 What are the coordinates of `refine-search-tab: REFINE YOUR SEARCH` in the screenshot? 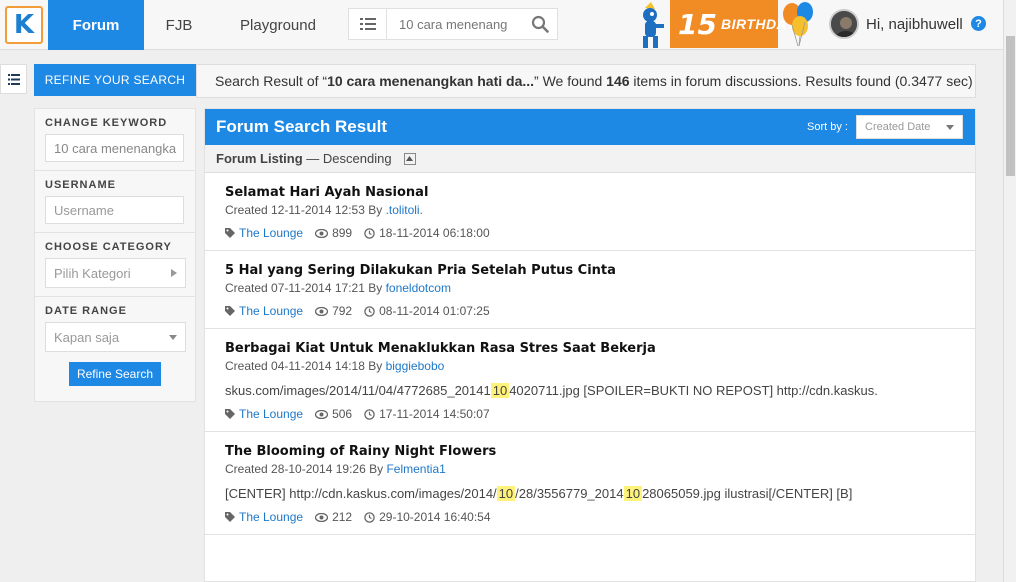 It's located at (115, 80).